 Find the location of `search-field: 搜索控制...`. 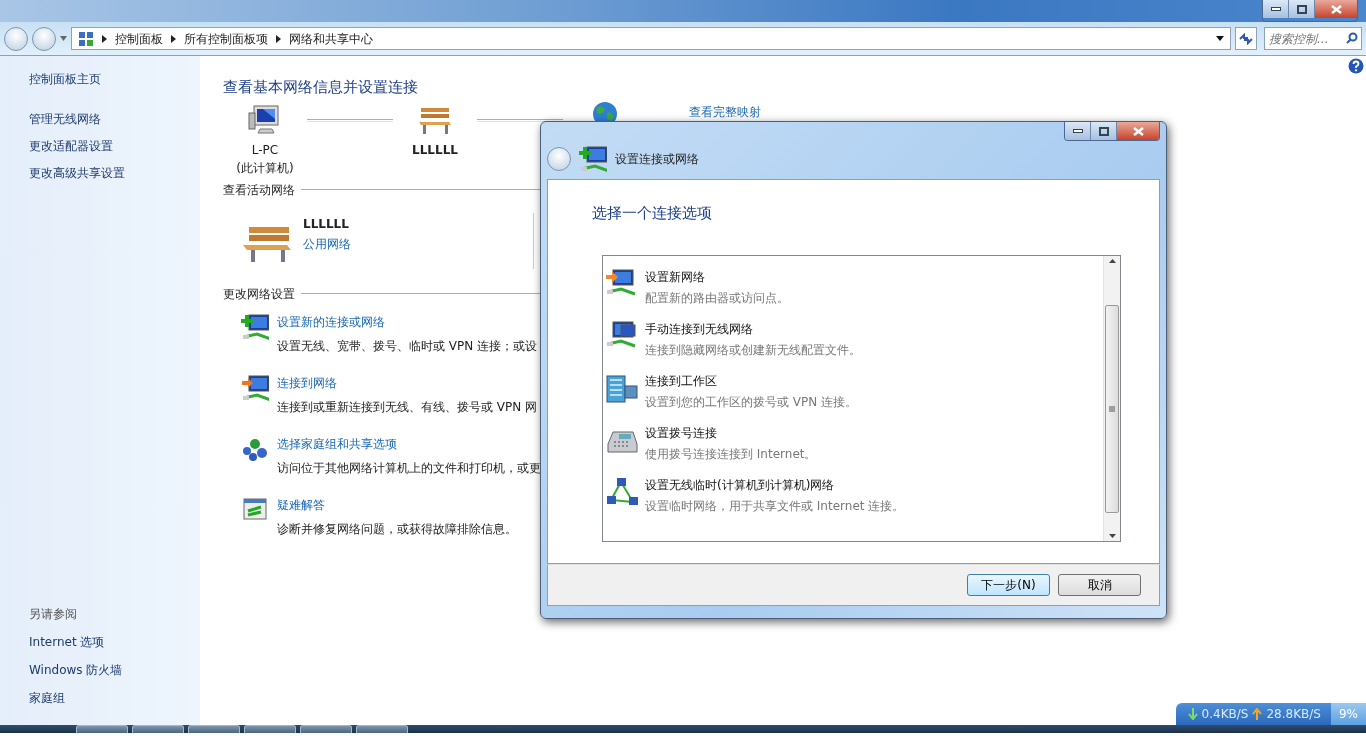

search-field: 搜索控制... is located at coordinates (1313, 38).